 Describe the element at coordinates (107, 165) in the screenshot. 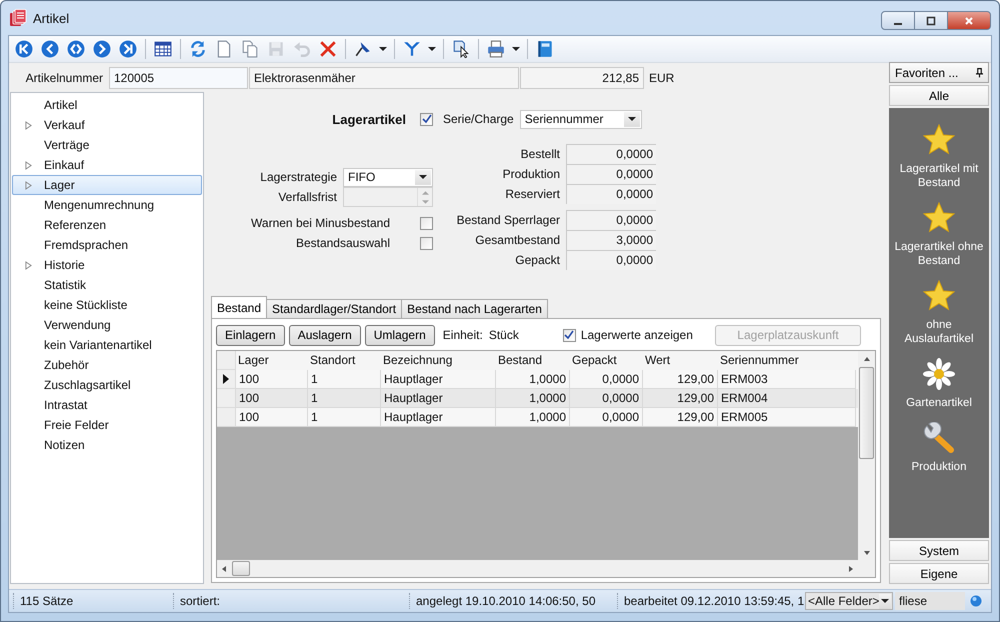

I see `sidebar-item: Einkauf` at that location.